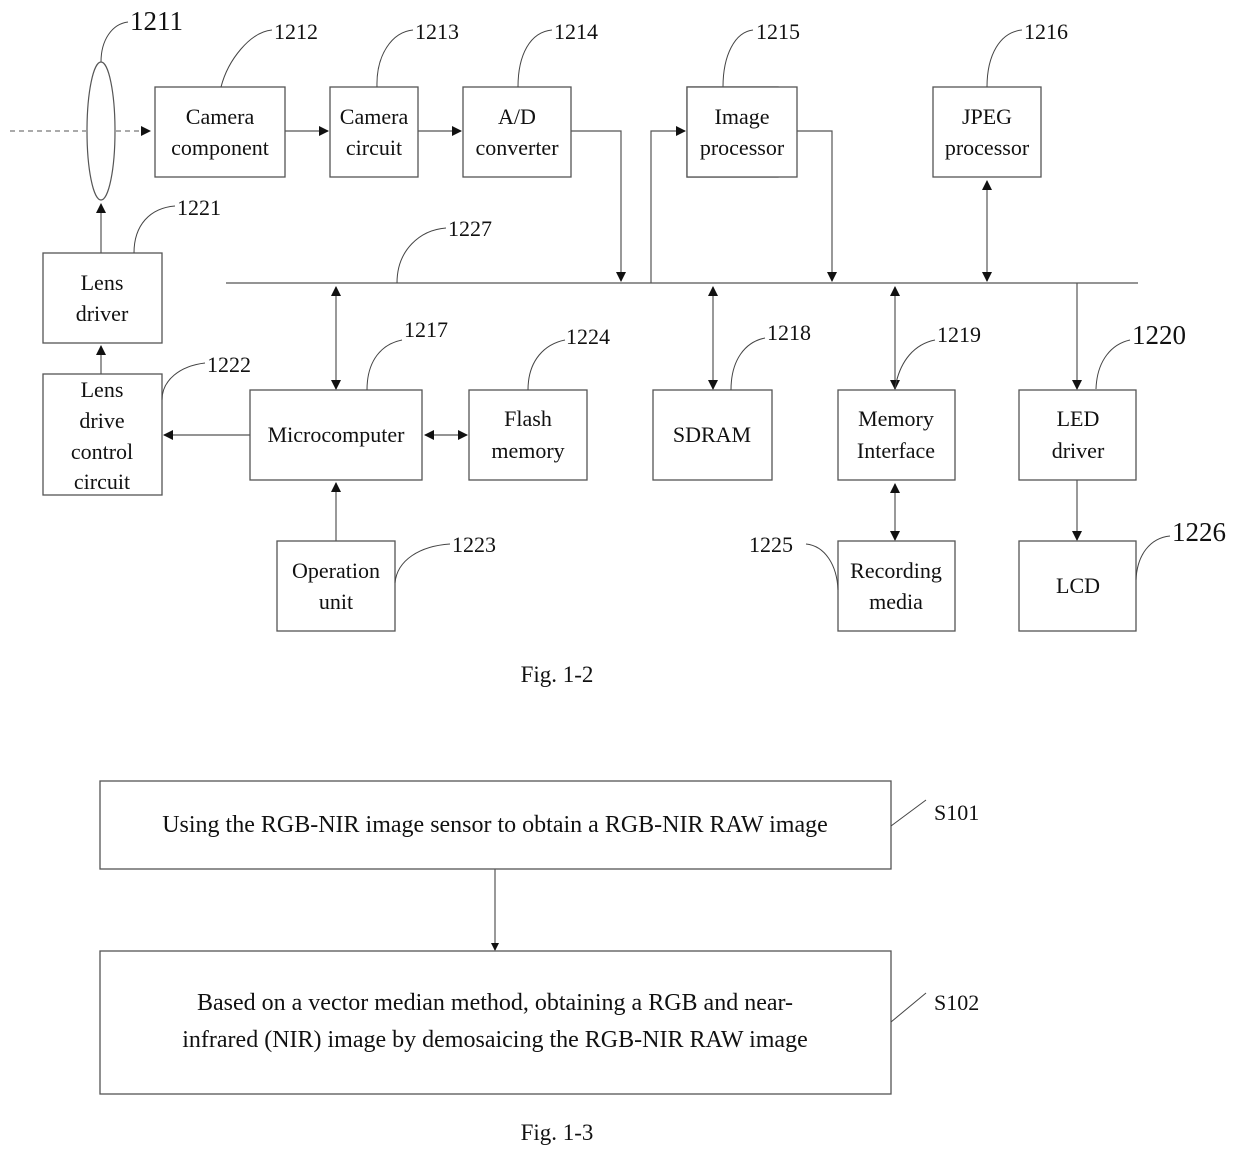  Describe the element at coordinates (474, 544) in the screenshot. I see `svg-text: 1223` at that location.